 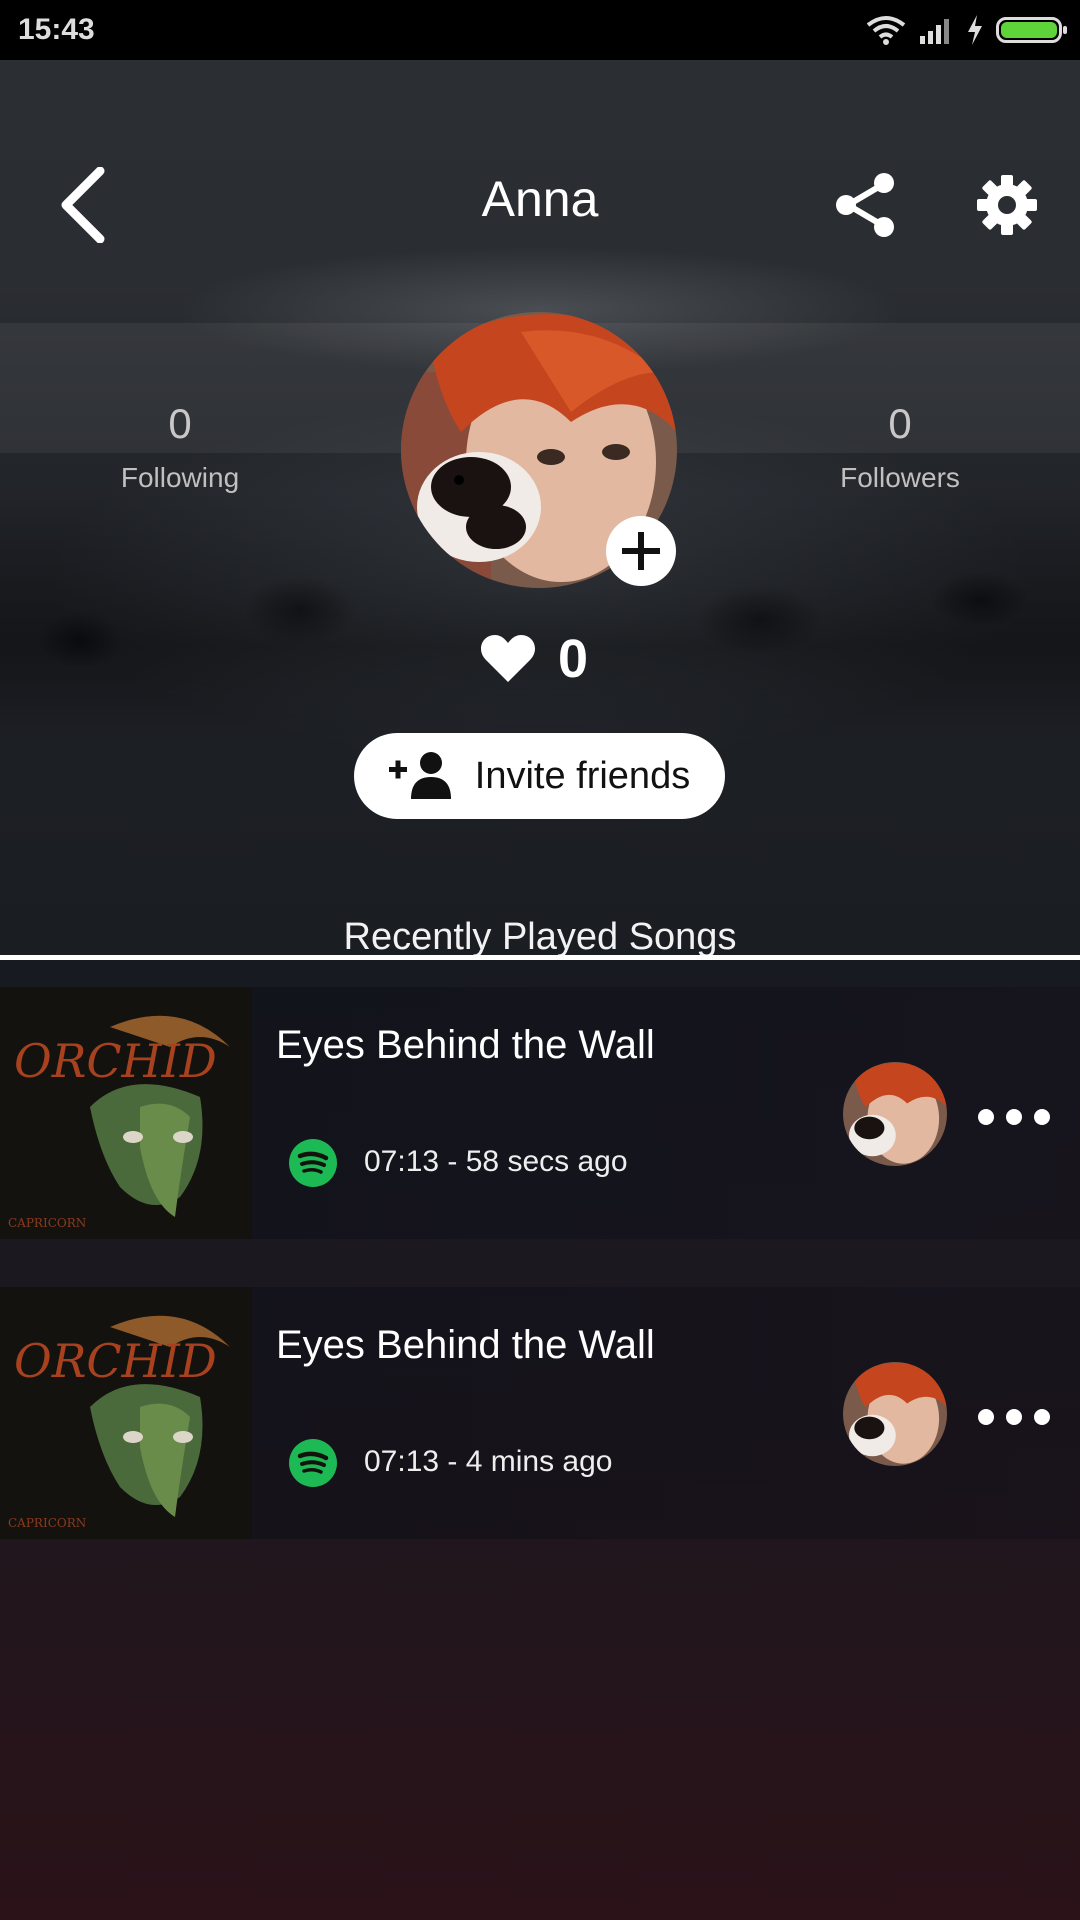 What do you see at coordinates (419, 775) in the screenshot?
I see `user-plus-icon` at bounding box center [419, 775].